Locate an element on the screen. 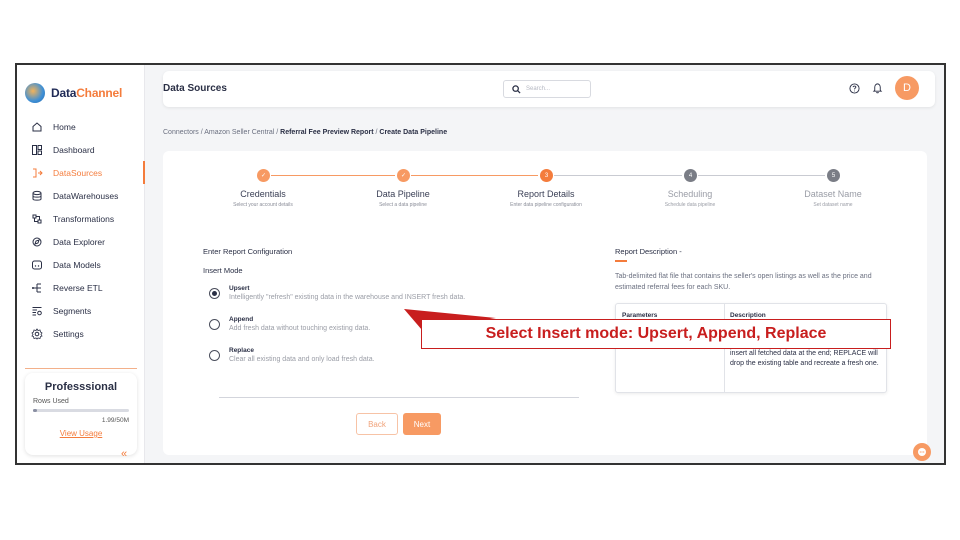 The height and width of the screenshot is (540, 960). chat-icon is located at coordinates (922, 452).